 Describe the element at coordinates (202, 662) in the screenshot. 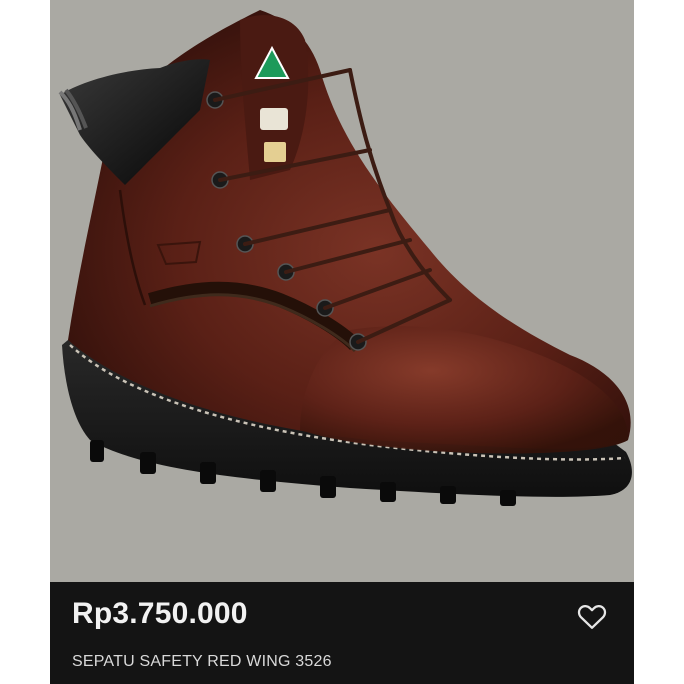

I see `product-title: SEPATU SAFETY RED WING 3526` at that location.